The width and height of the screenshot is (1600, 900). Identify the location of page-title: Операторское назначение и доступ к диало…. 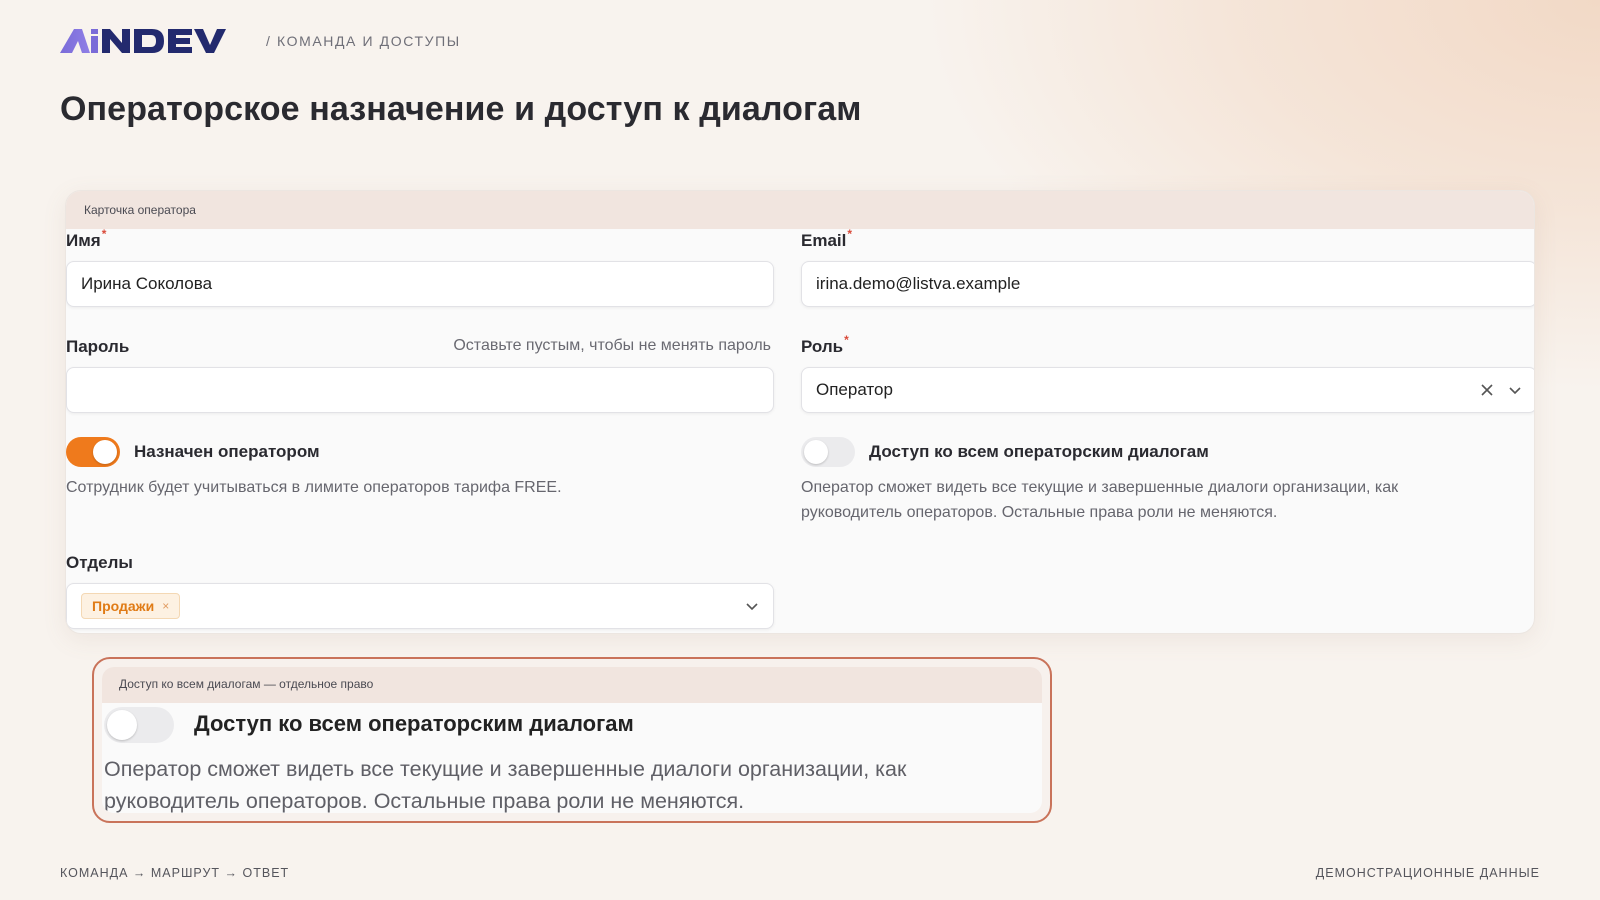
(461, 109).